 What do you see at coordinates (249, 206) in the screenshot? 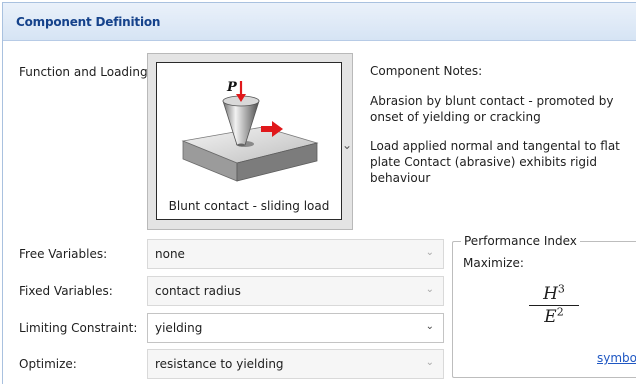
I see `loading-caption: Blunt contact - sliding load` at bounding box center [249, 206].